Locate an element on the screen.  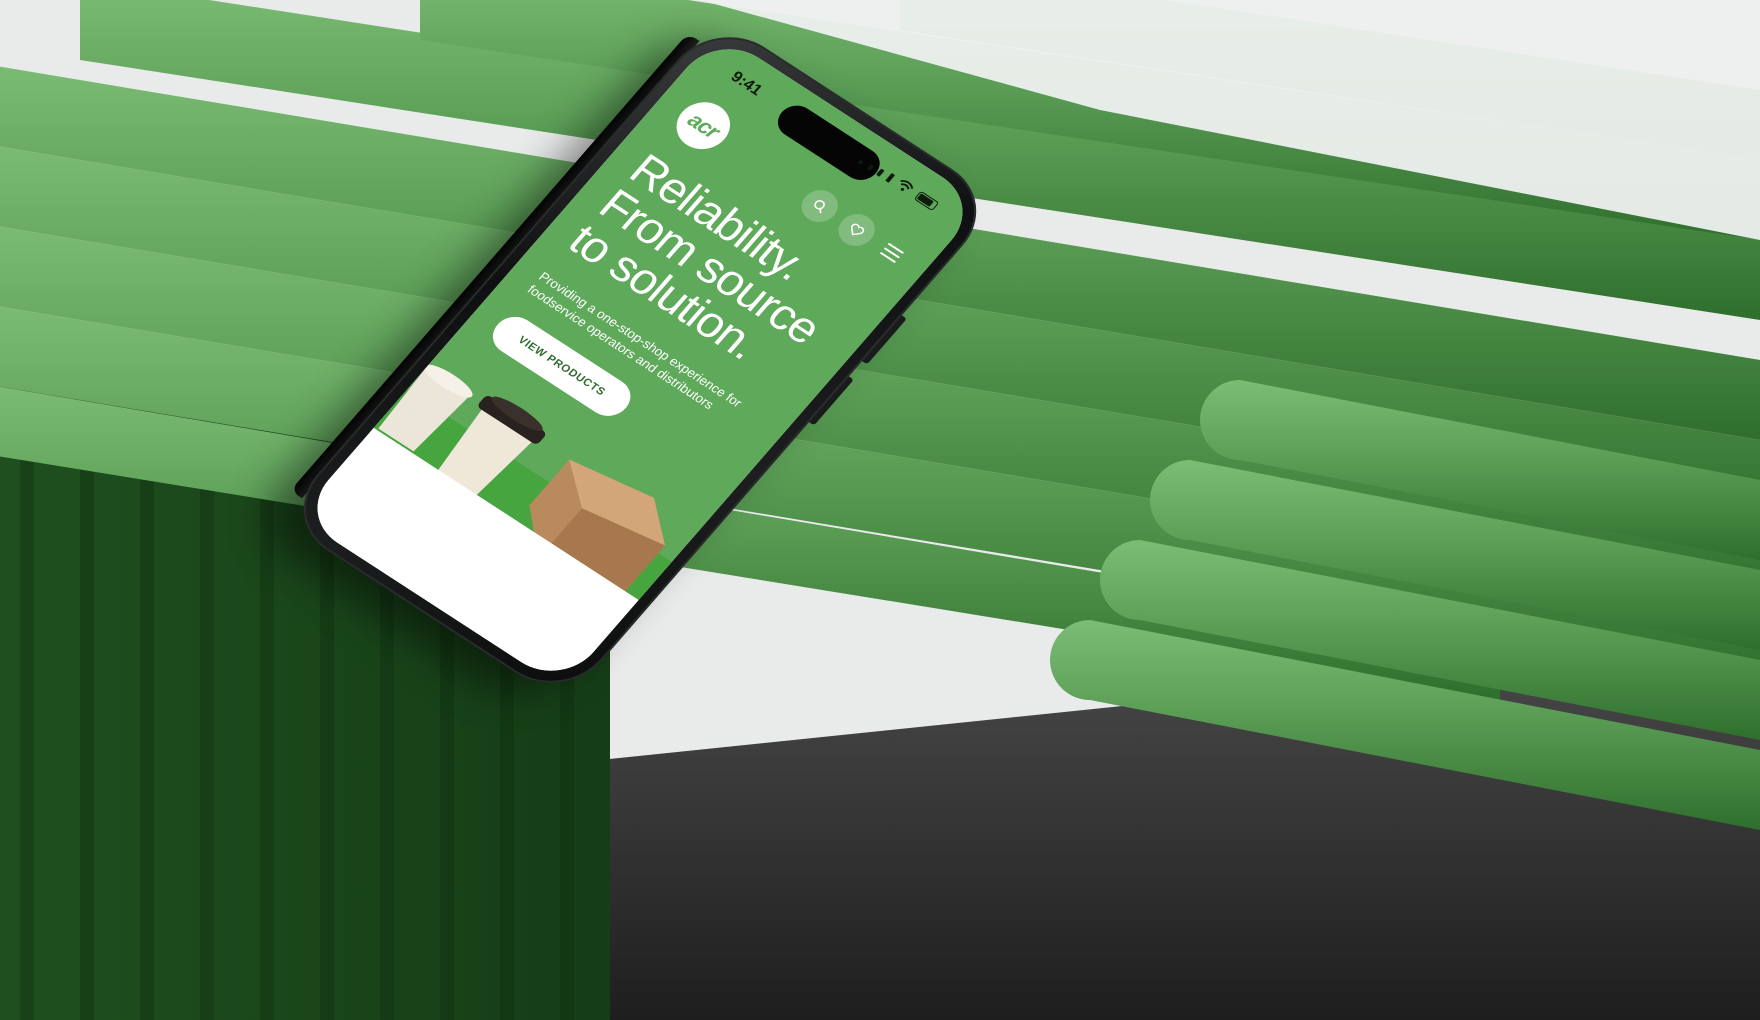
wifi-icon is located at coordinates (907, 185).